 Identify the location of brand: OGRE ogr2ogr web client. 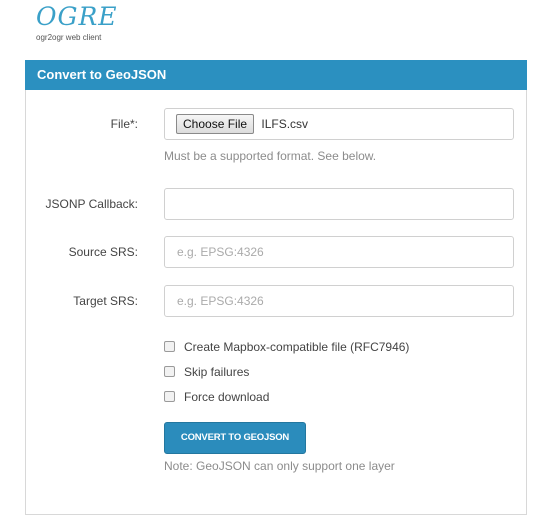
(77, 23).